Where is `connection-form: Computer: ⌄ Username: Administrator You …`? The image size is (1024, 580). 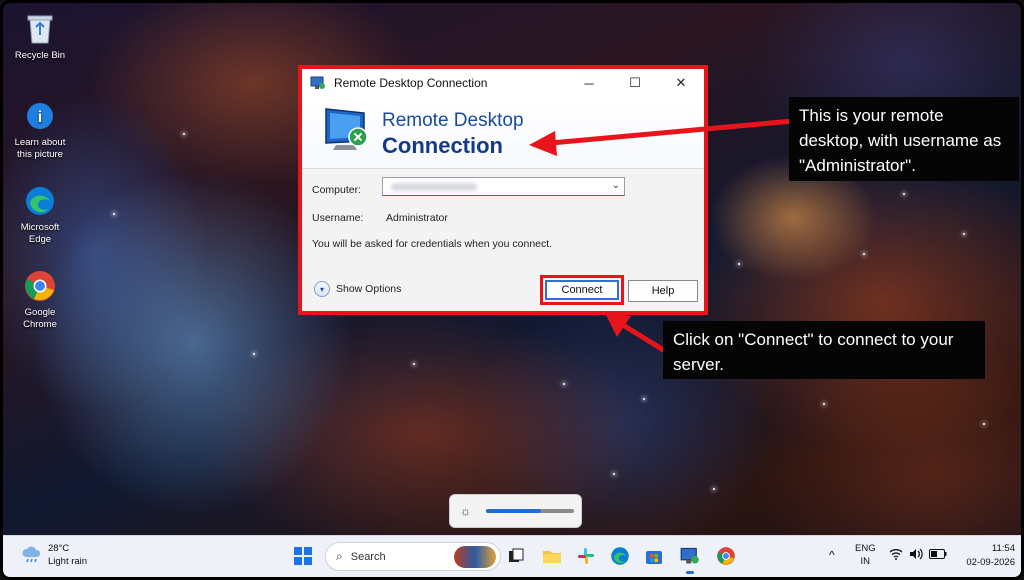 connection-form: Computer: ⌄ Username: Administrator You … is located at coordinates (503, 240).